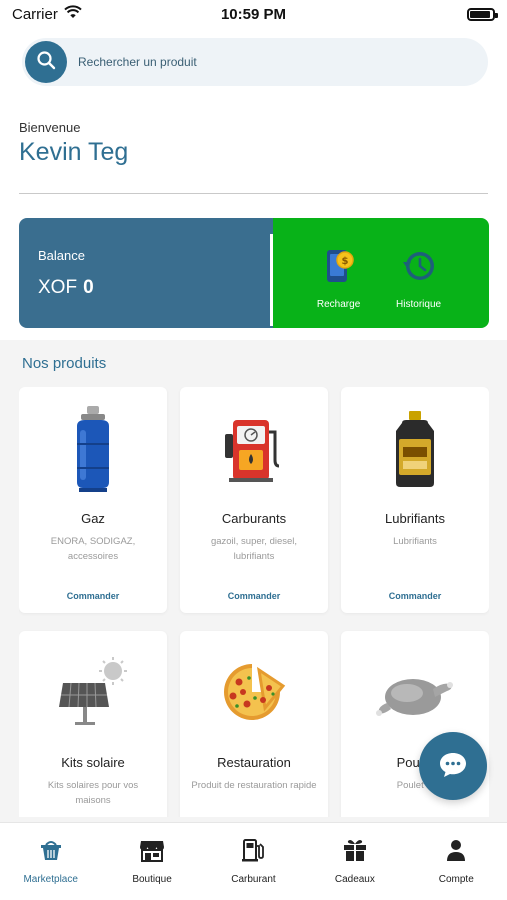  What do you see at coordinates (419, 267) in the screenshot?
I see `history-clock-icon` at bounding box center [419, 267].